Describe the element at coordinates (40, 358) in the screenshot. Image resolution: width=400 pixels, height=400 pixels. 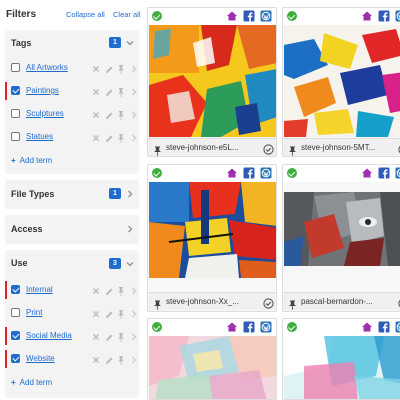
I see `use-label: Website` at that location.